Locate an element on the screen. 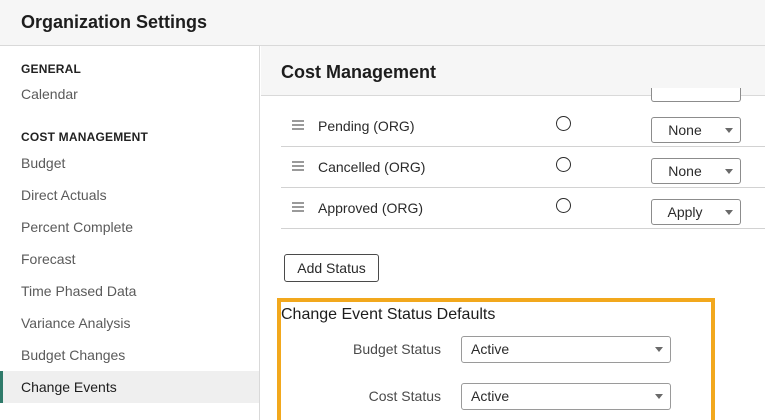  cost-status-select: Active is located at coordinates (566, 396).